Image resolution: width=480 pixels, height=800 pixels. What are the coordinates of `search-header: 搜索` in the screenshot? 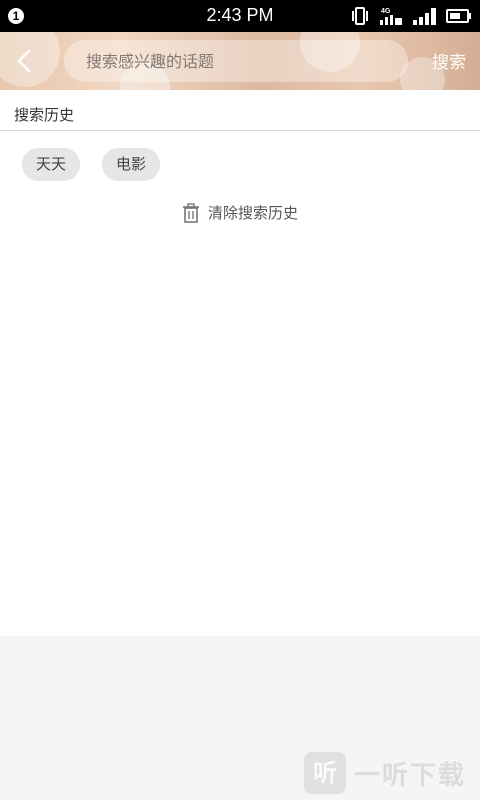 It's located at (240, 61).